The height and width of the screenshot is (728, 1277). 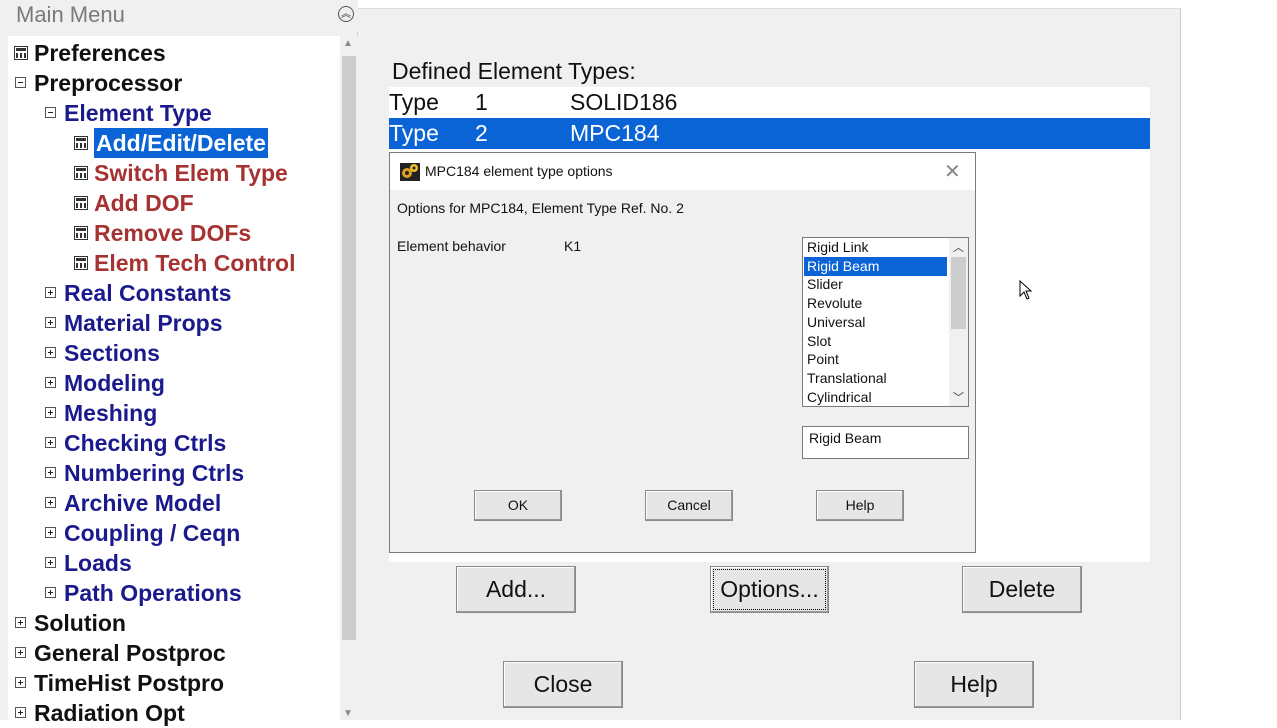 I want to click on ok-button: OK, so click(x=518, y=505).